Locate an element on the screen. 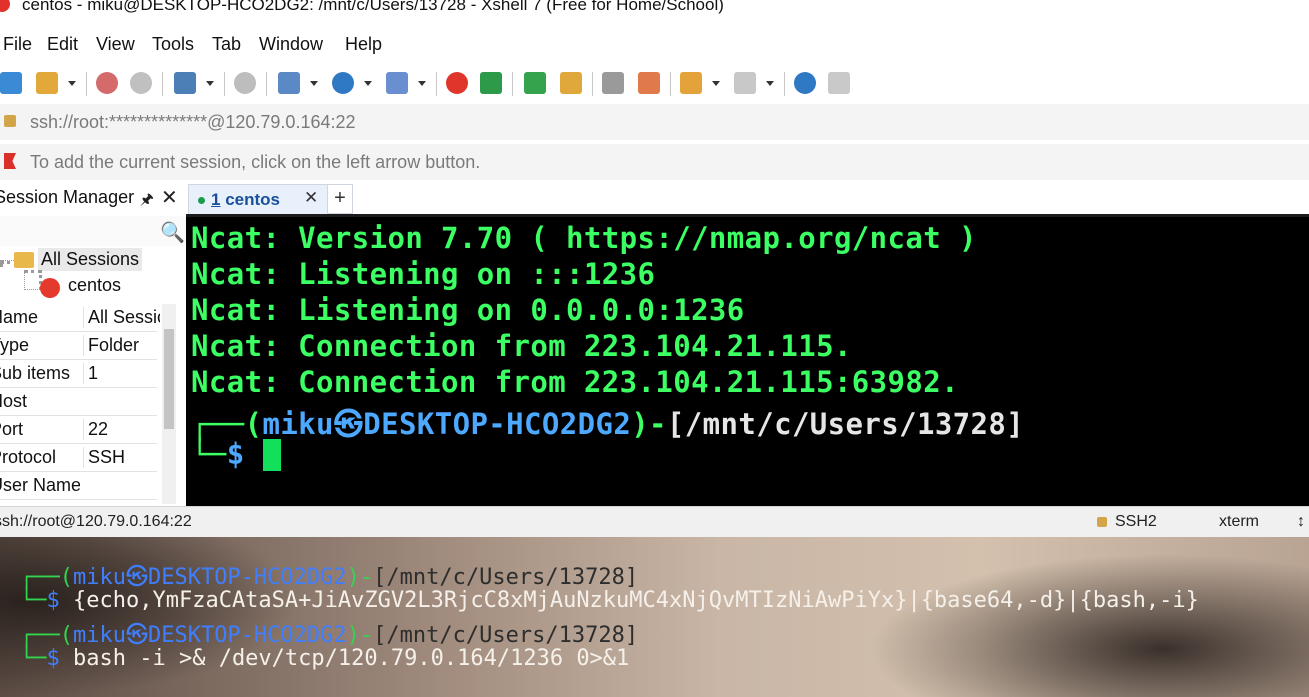  xshell-icon is located at coordinates (457, 83).